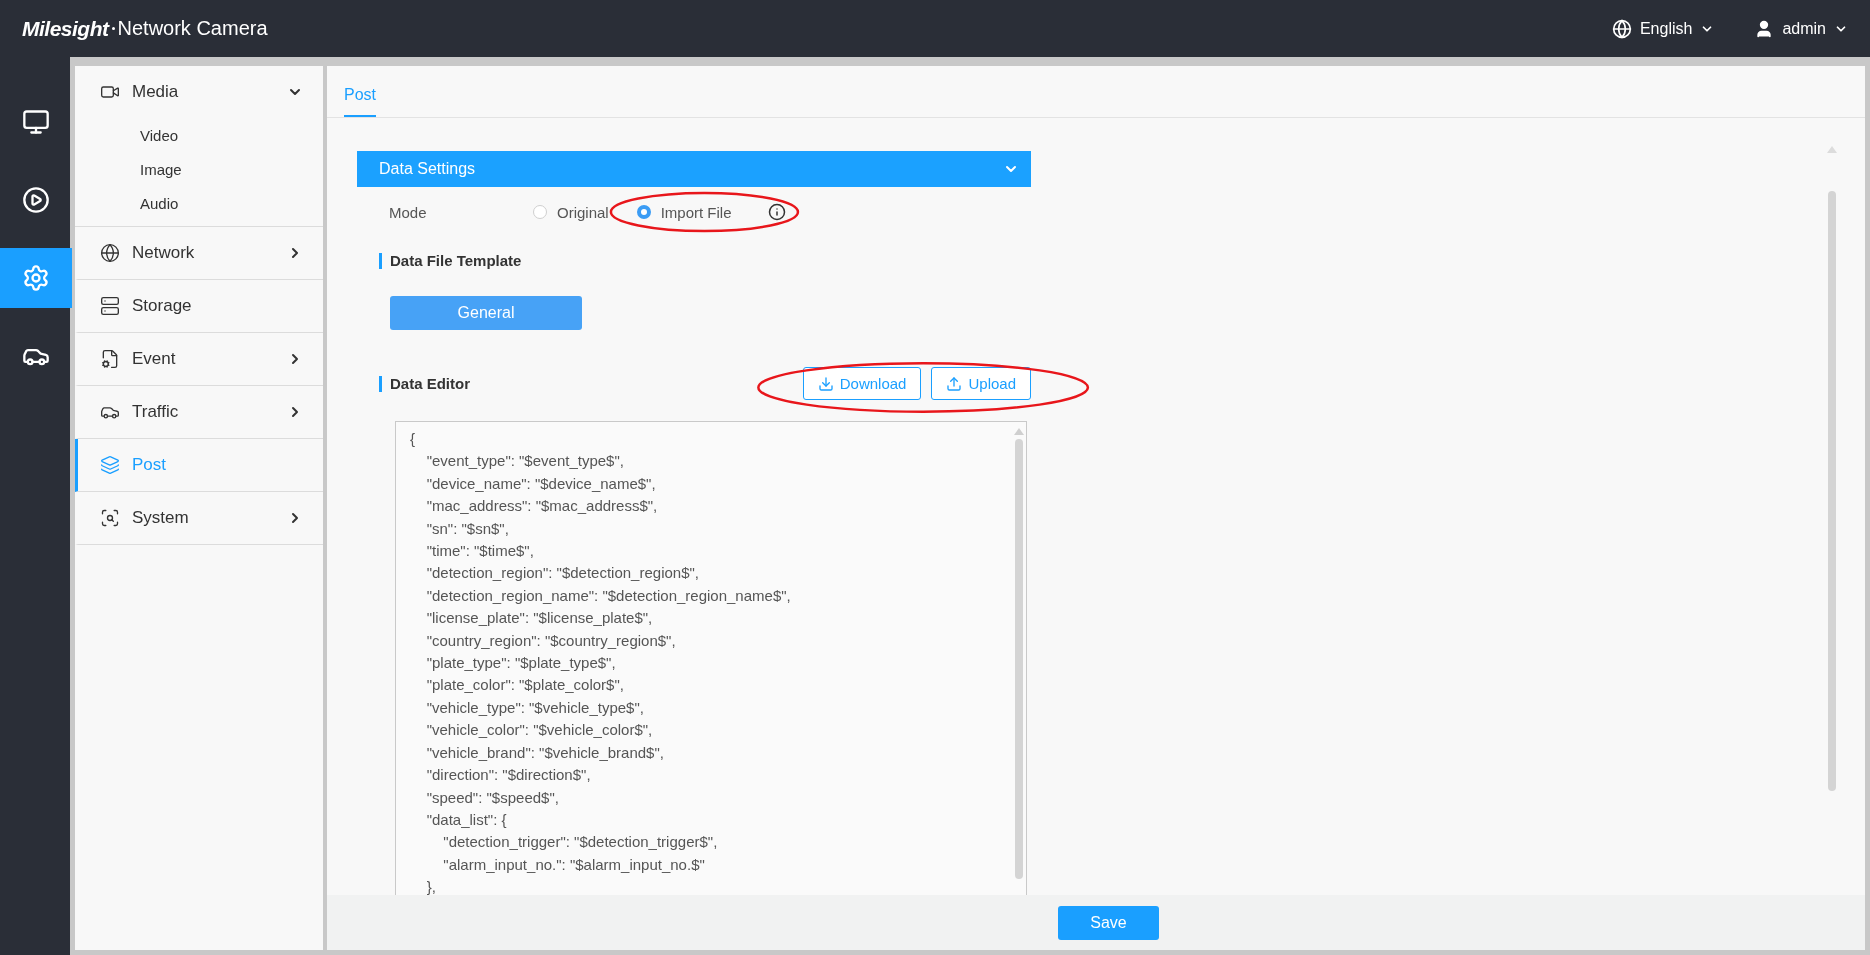  I want to click on section-title: Data File Template, so click(1102, 261).